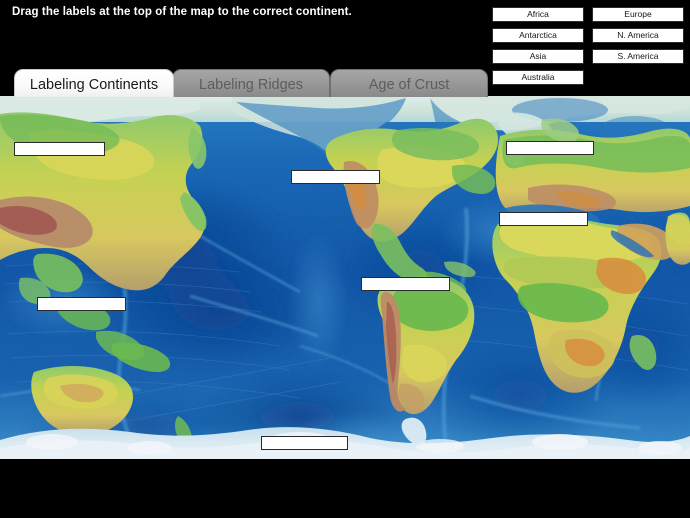 Image resolution: width=690 pixels, height=518 pixels. I want to click on drop-asia, so click(59, 149).